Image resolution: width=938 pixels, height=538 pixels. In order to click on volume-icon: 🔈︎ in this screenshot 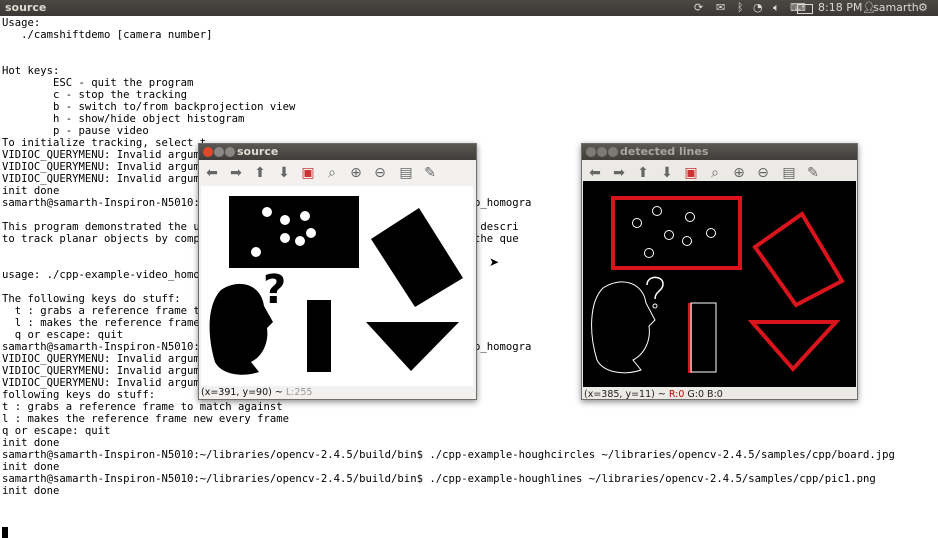, I will do `click(776, 8)`.